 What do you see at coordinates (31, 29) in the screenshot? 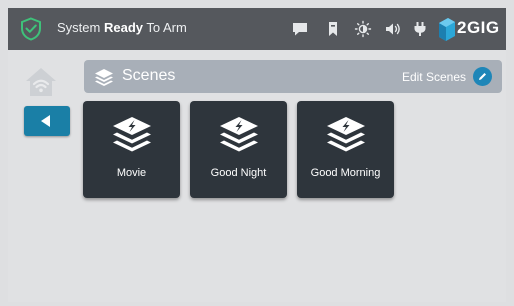
I see `shield-check-icon` at bounding box center [31, 29].